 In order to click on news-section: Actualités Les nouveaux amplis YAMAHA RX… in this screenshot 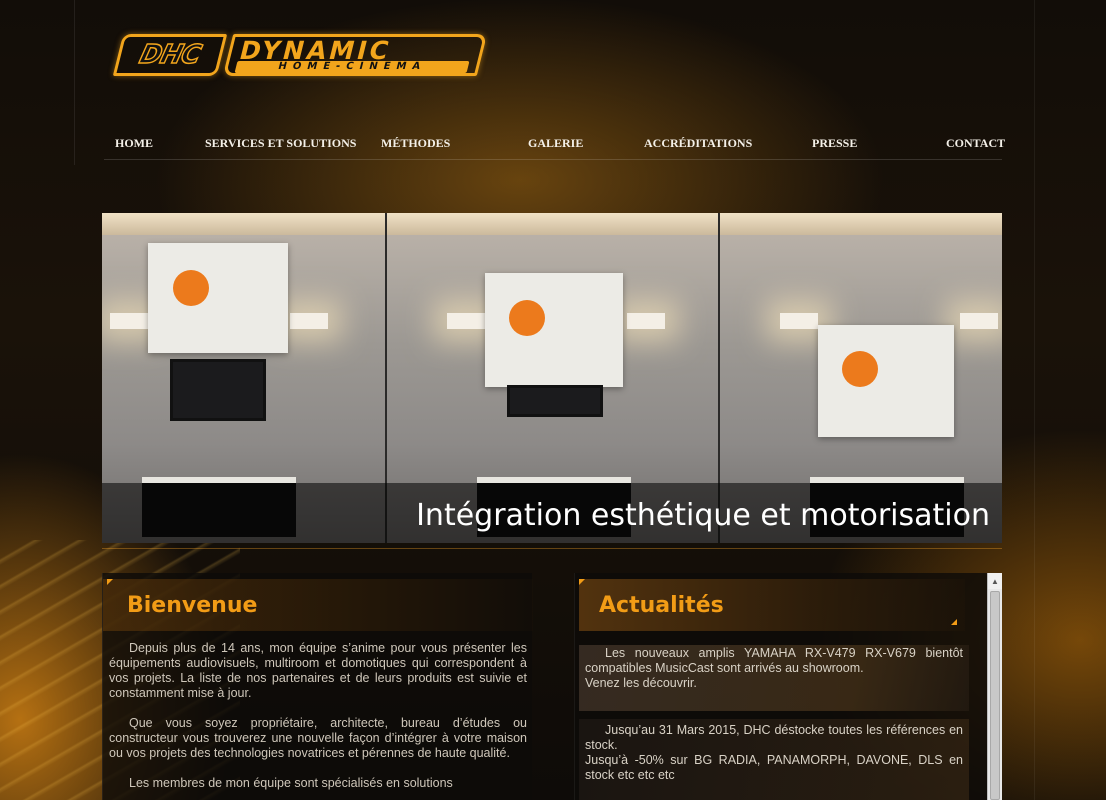, I will do `click(781, 686)`.